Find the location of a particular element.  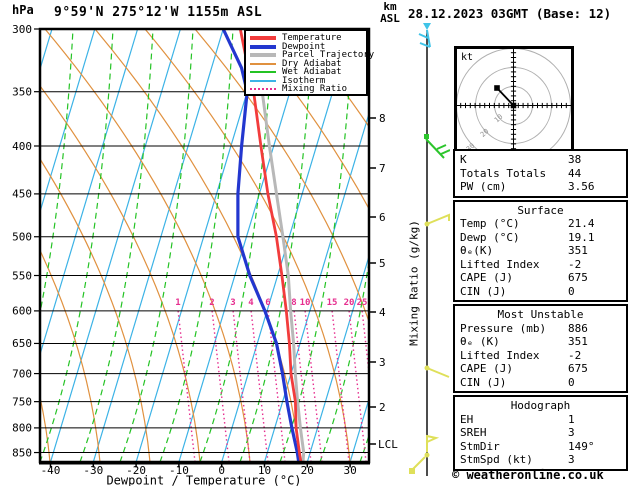

table-row: StmDir 149° is located at coordinates (540, 447).